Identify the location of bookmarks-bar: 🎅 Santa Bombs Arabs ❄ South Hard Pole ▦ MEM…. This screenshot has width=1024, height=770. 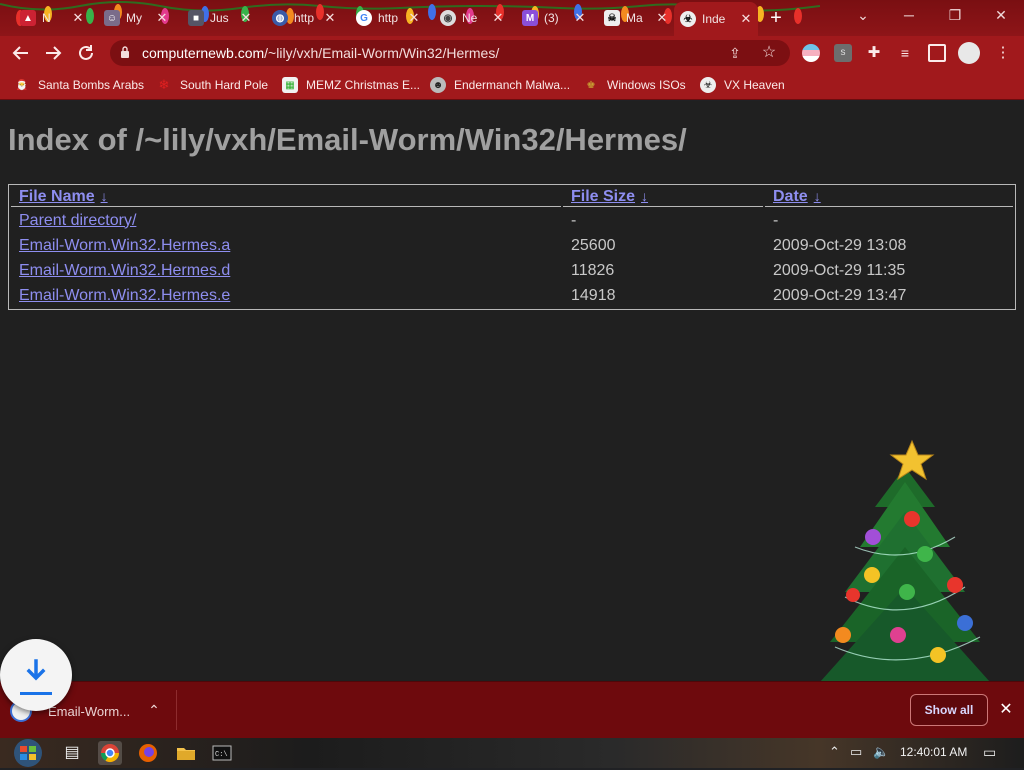
(512, 85).